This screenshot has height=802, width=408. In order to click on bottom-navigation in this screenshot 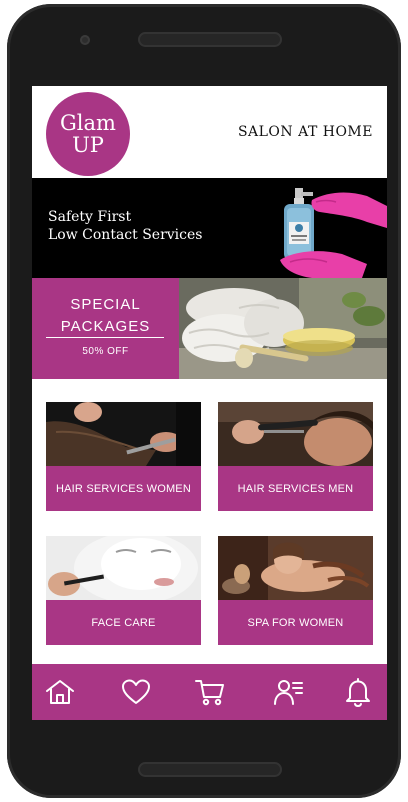, I will do `click(209, 692)`.